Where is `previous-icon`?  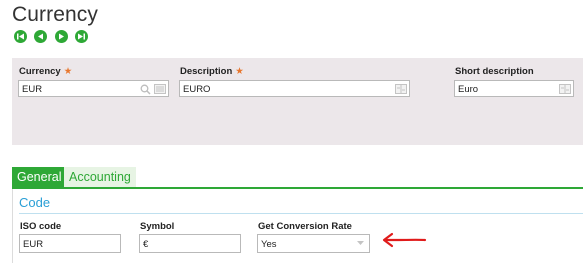 previous-icon is located at coordinates (40, 36).